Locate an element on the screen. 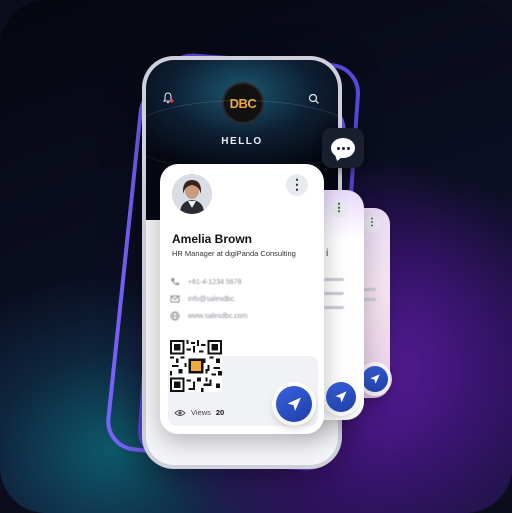  greeting-text: HELLO is located at coordinates (242, 141).